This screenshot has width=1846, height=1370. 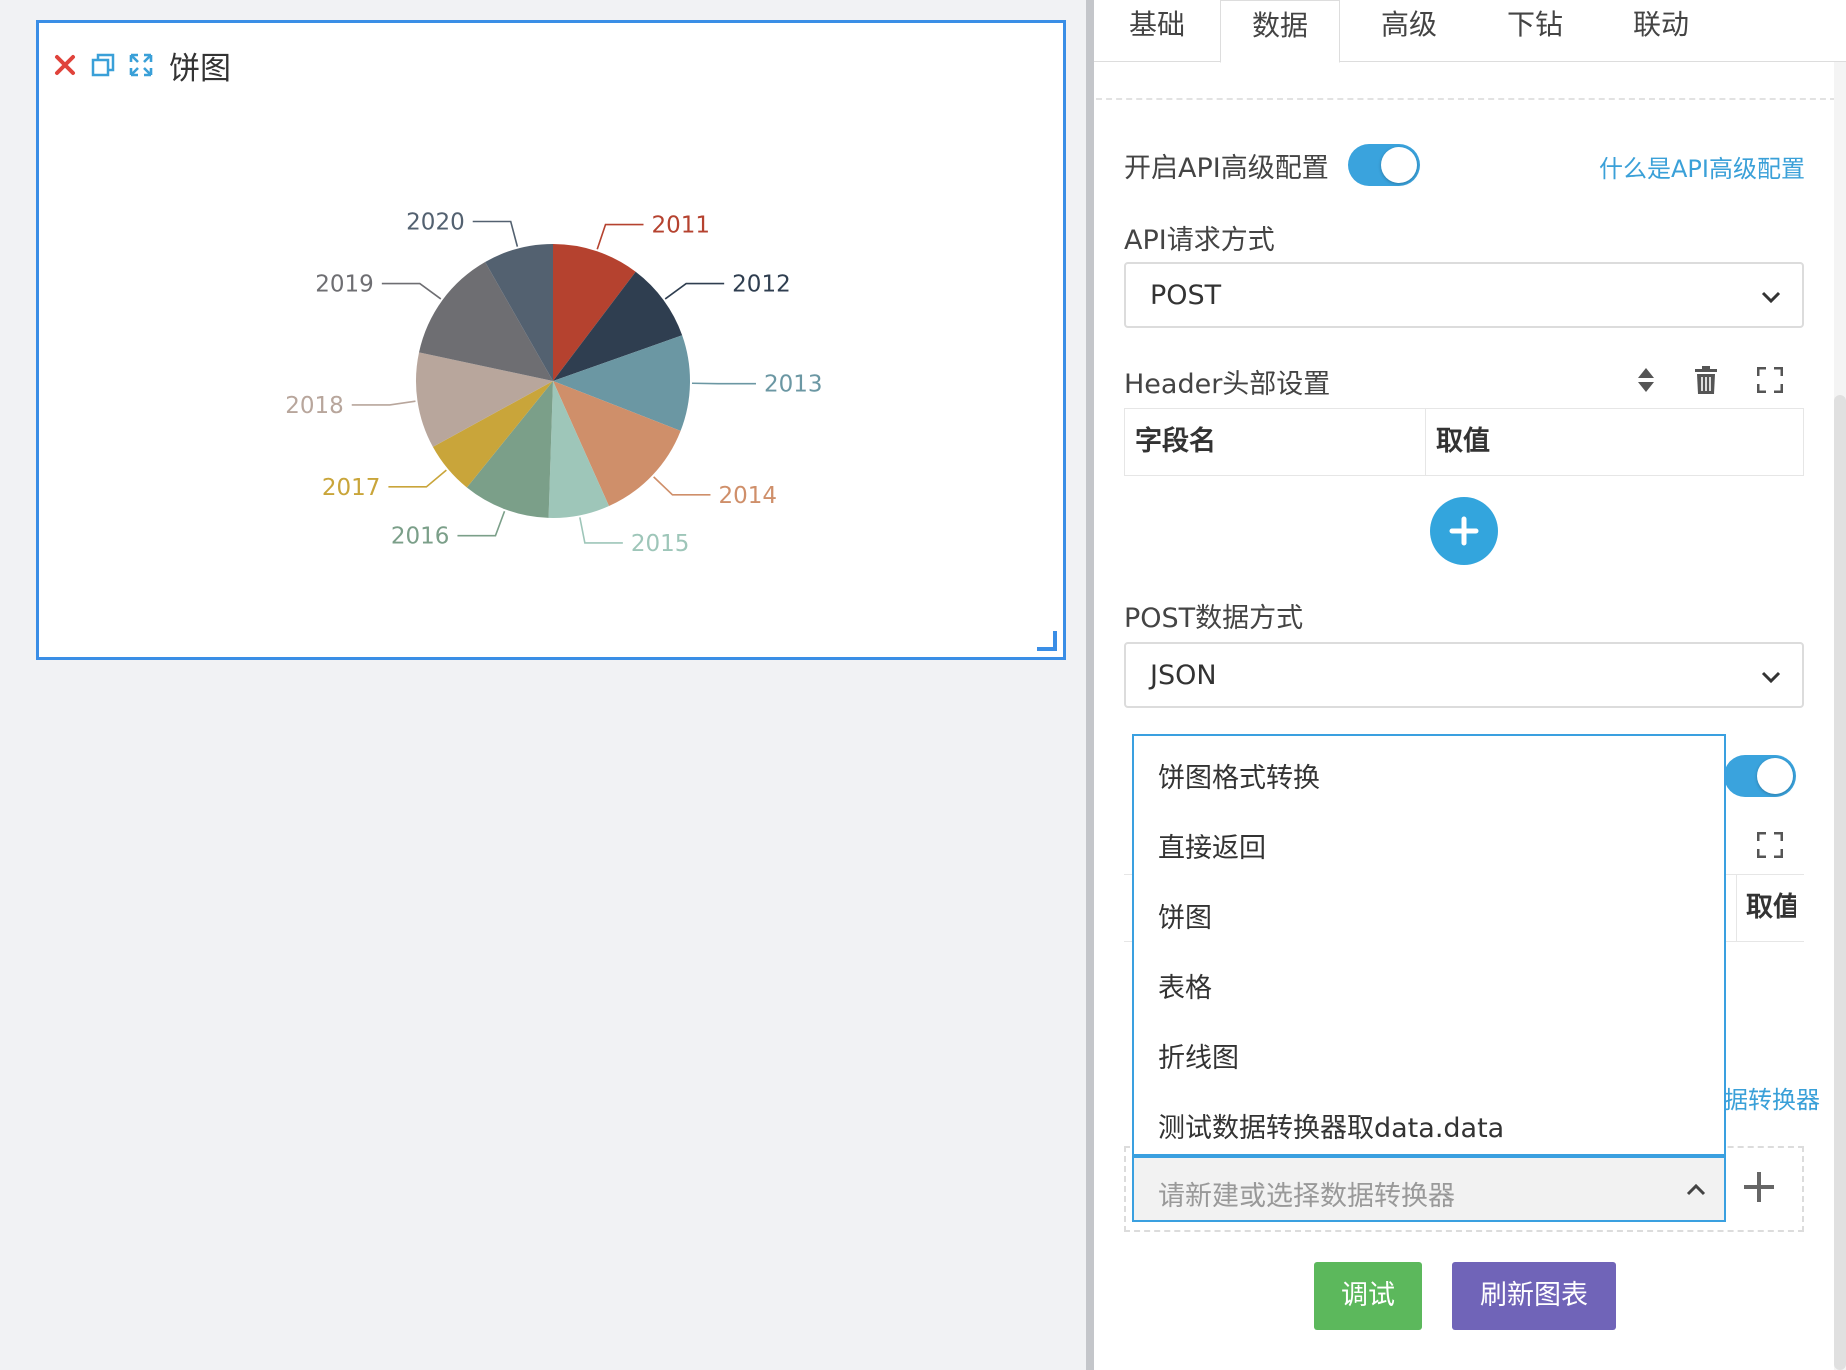 What do you see at coordinates (314, 406) in the screenshot?
I see `pie-label: 2018` at bounding box center [314, 406].